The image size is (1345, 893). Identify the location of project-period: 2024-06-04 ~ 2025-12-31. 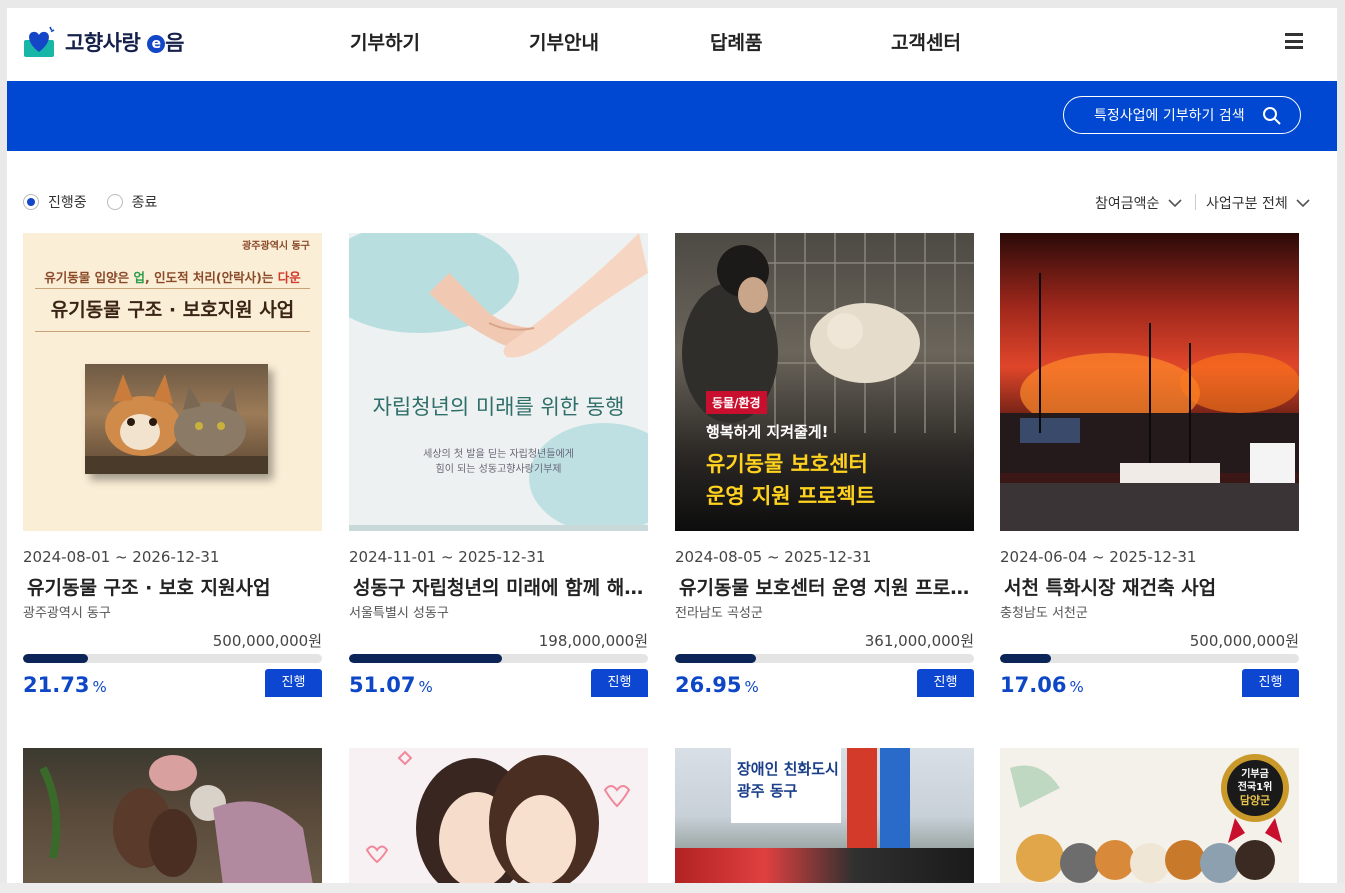
(1098, 557).